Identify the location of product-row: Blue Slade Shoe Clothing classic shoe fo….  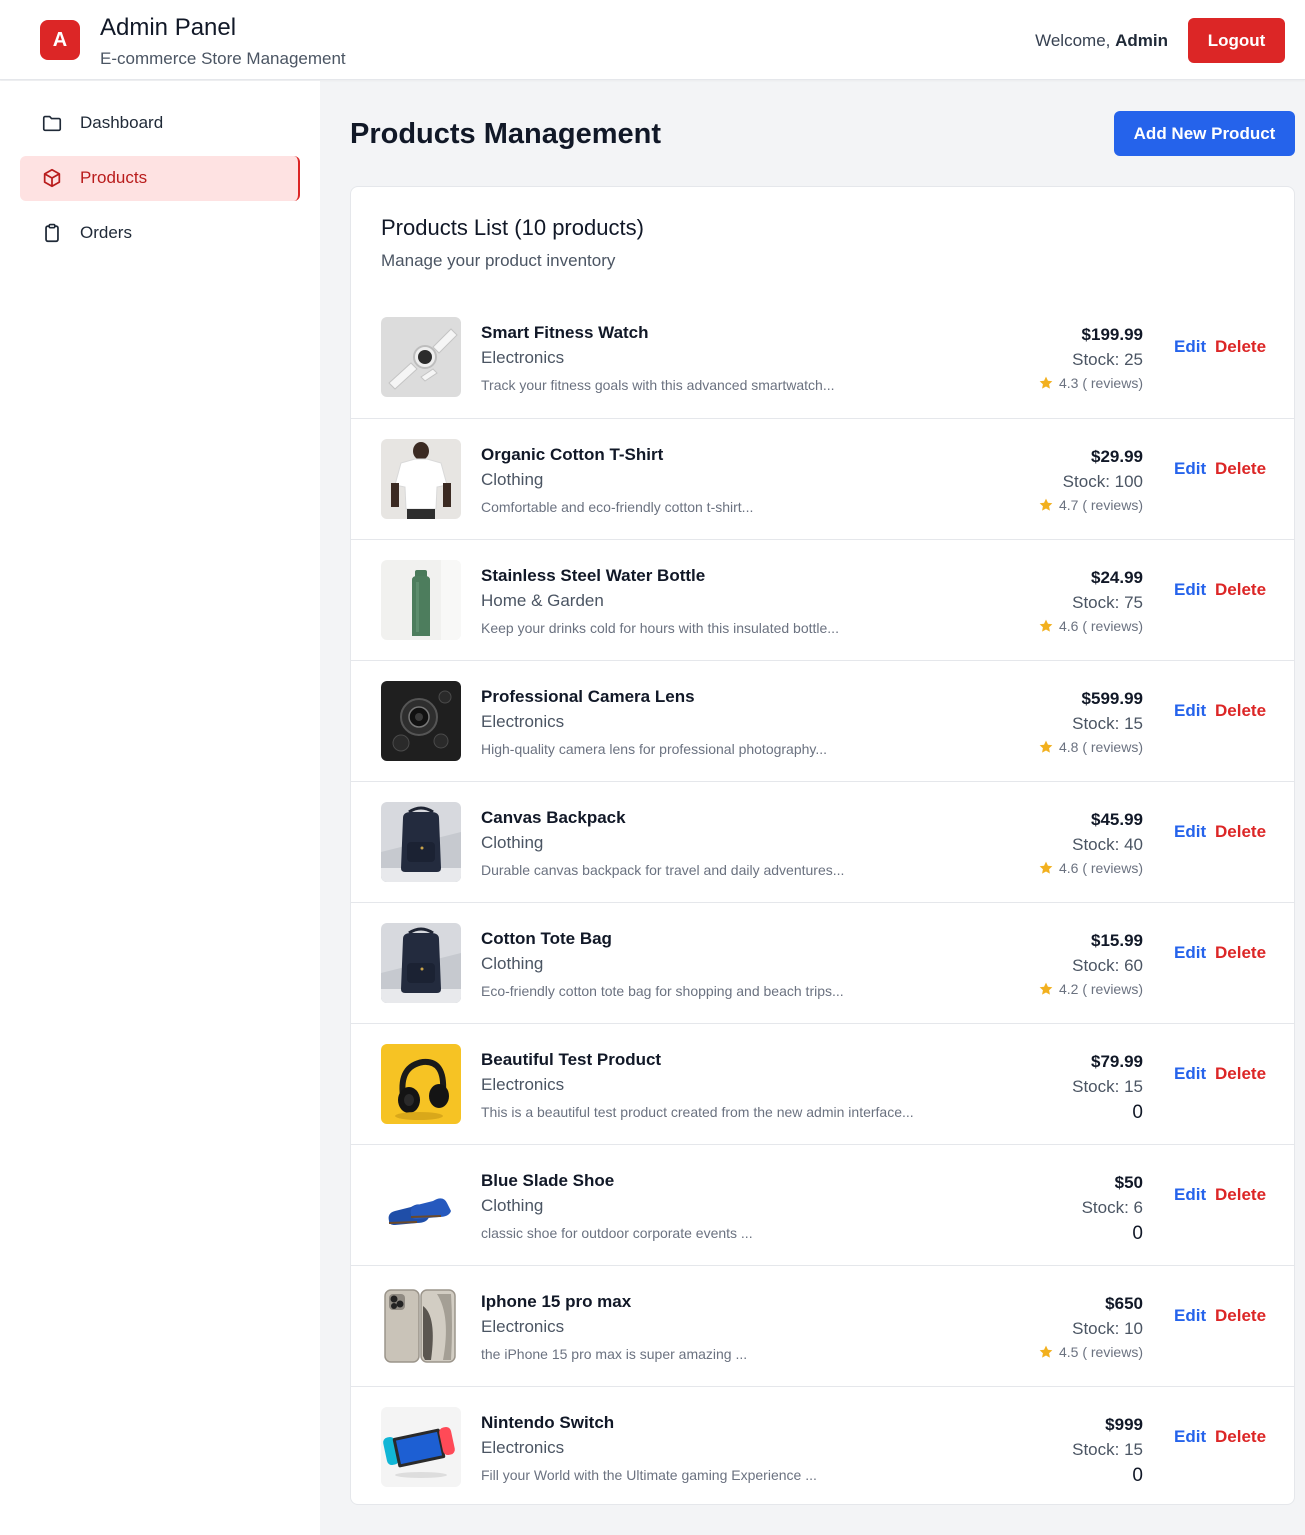
(822, 1204).